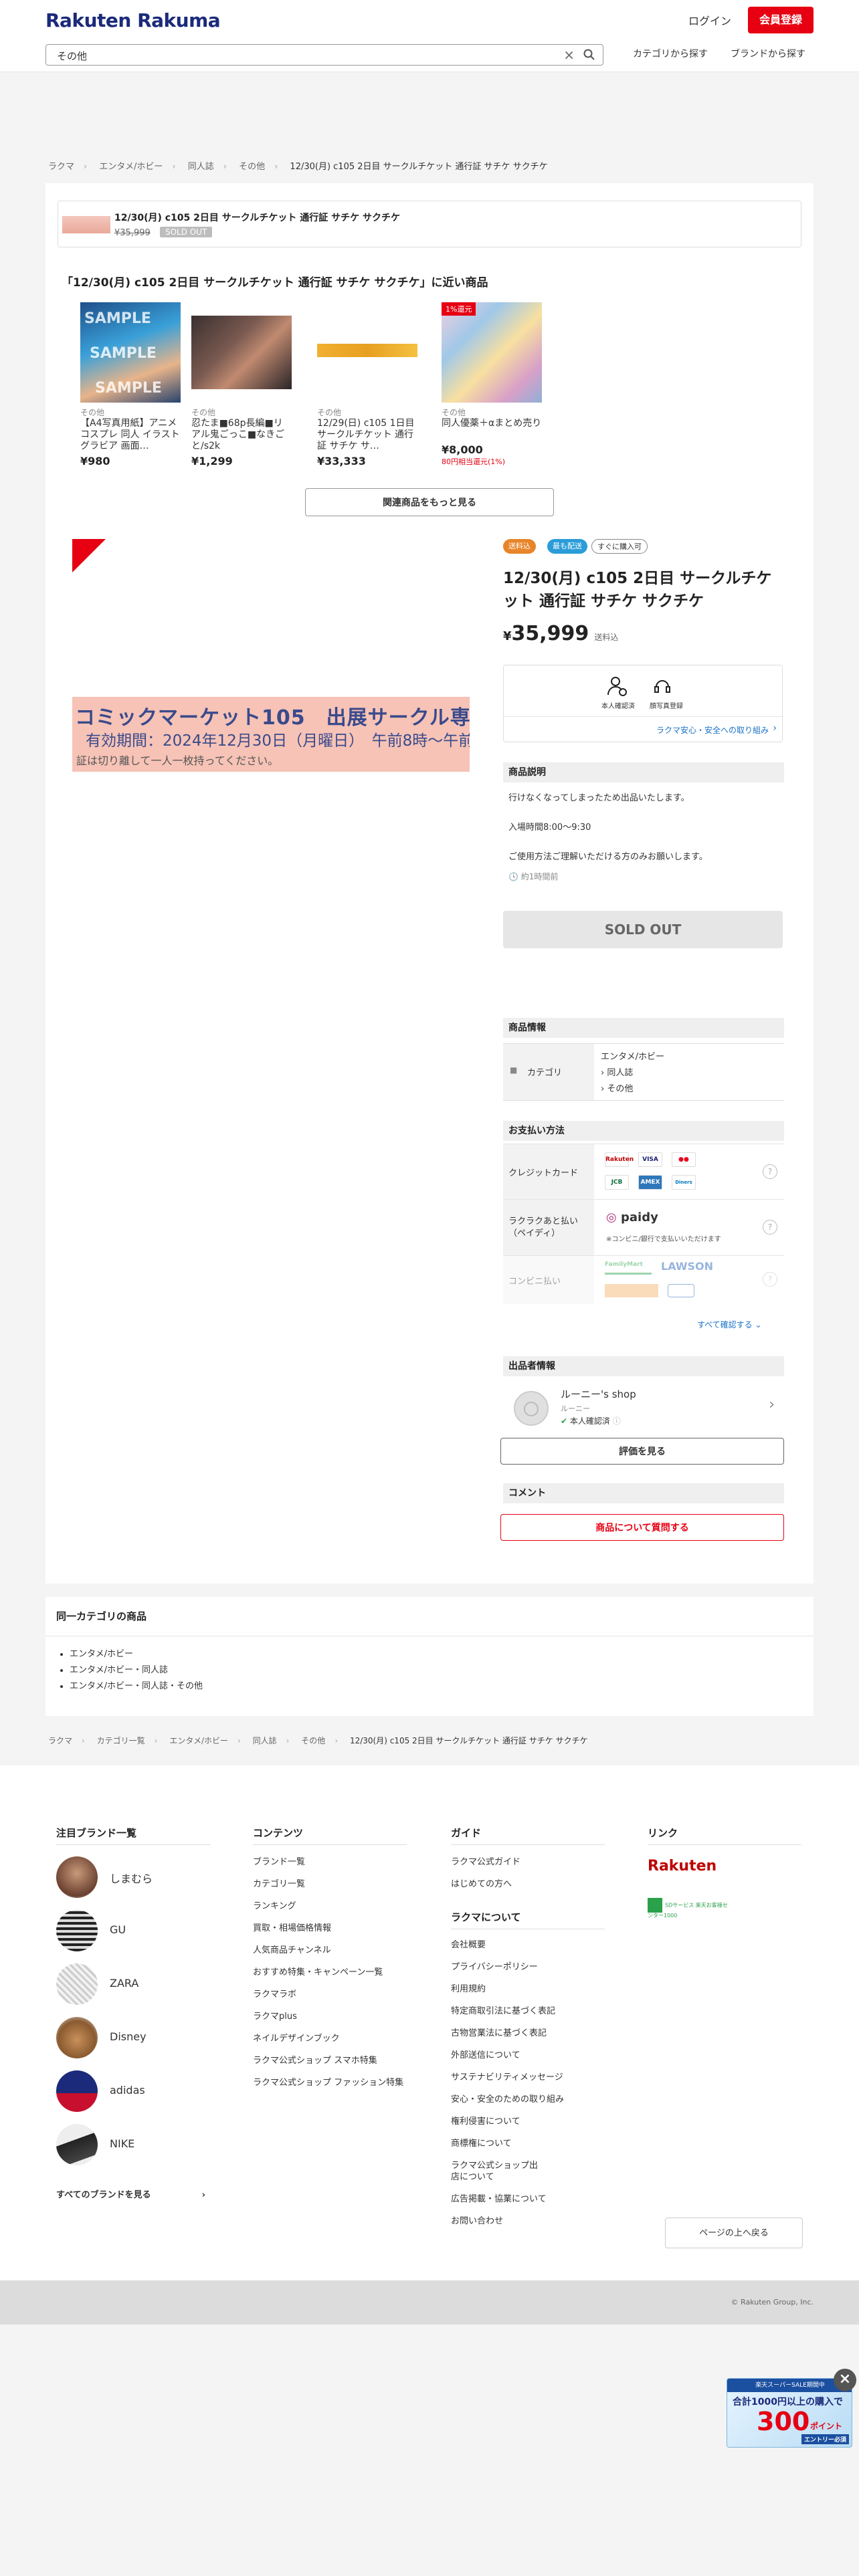 This screenshot has height=2576, width=859. What do you see at coordinates (643, 703) in the screenshot?
I see `safety-box: 本人確認済 顔写真登録 ラクマ安心・安全への取り組み ›` at bounding box center [643, 703].